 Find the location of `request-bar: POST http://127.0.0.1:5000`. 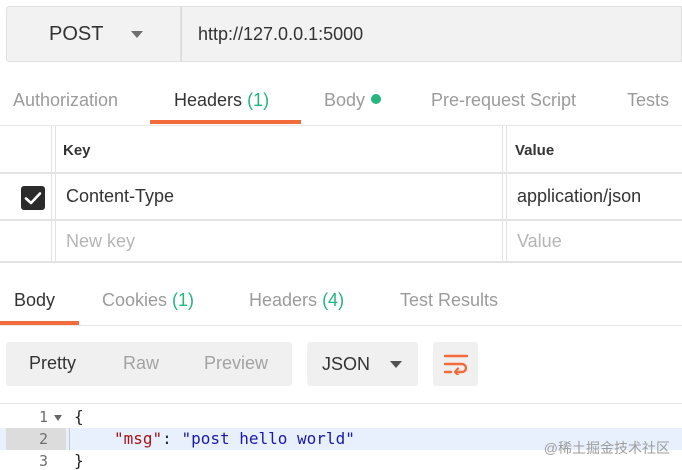

request-bar: POST http://127.0.0.1:5000 is located at coordinates (344, 35).